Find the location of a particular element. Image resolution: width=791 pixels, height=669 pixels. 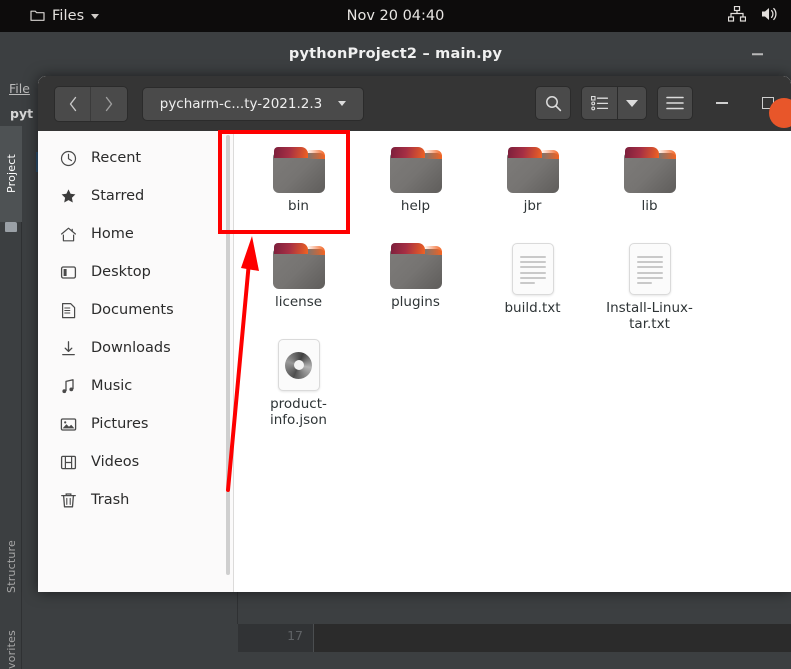

toolwindow-label-structure: Structure is located at coordinates (11, 566).